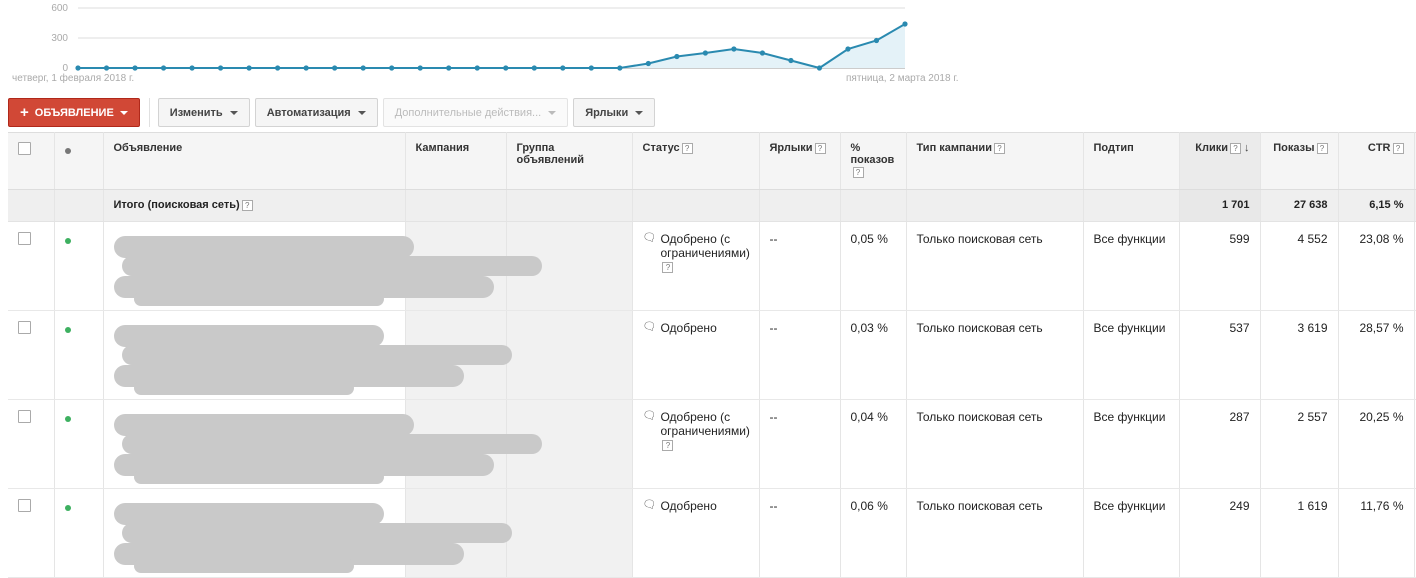 This screenshot has width=1416, height=578. Describe the element at coordinates (31, 161) in the screenshot. I see `header-select-all` at that location.